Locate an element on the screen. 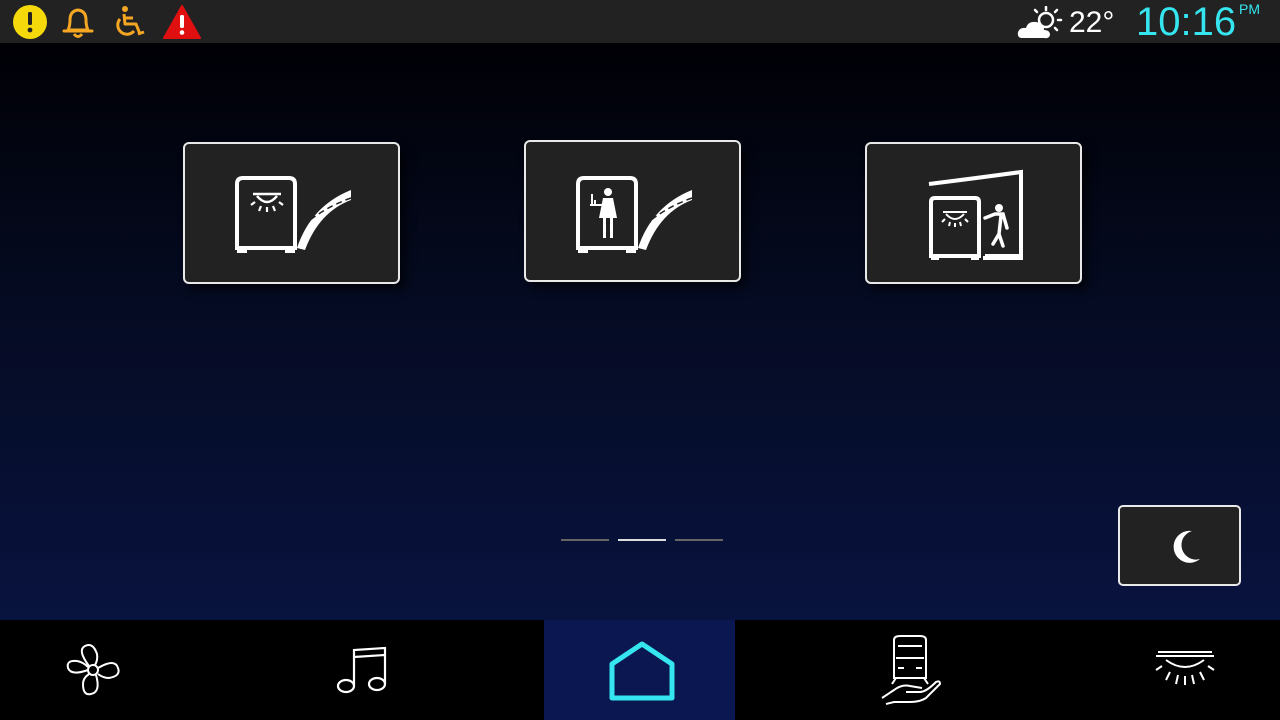 The height and width of the screenshot is (720, 1280). warning-circle-icon is located at coordinates (30, 22).